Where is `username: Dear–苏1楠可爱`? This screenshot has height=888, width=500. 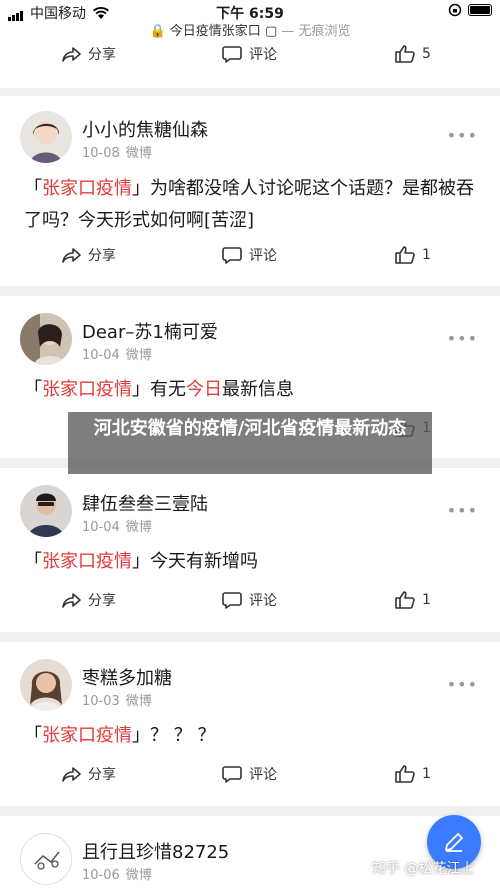
username: Dear–苏1楠可爱 is located at coordinates (150, 331).